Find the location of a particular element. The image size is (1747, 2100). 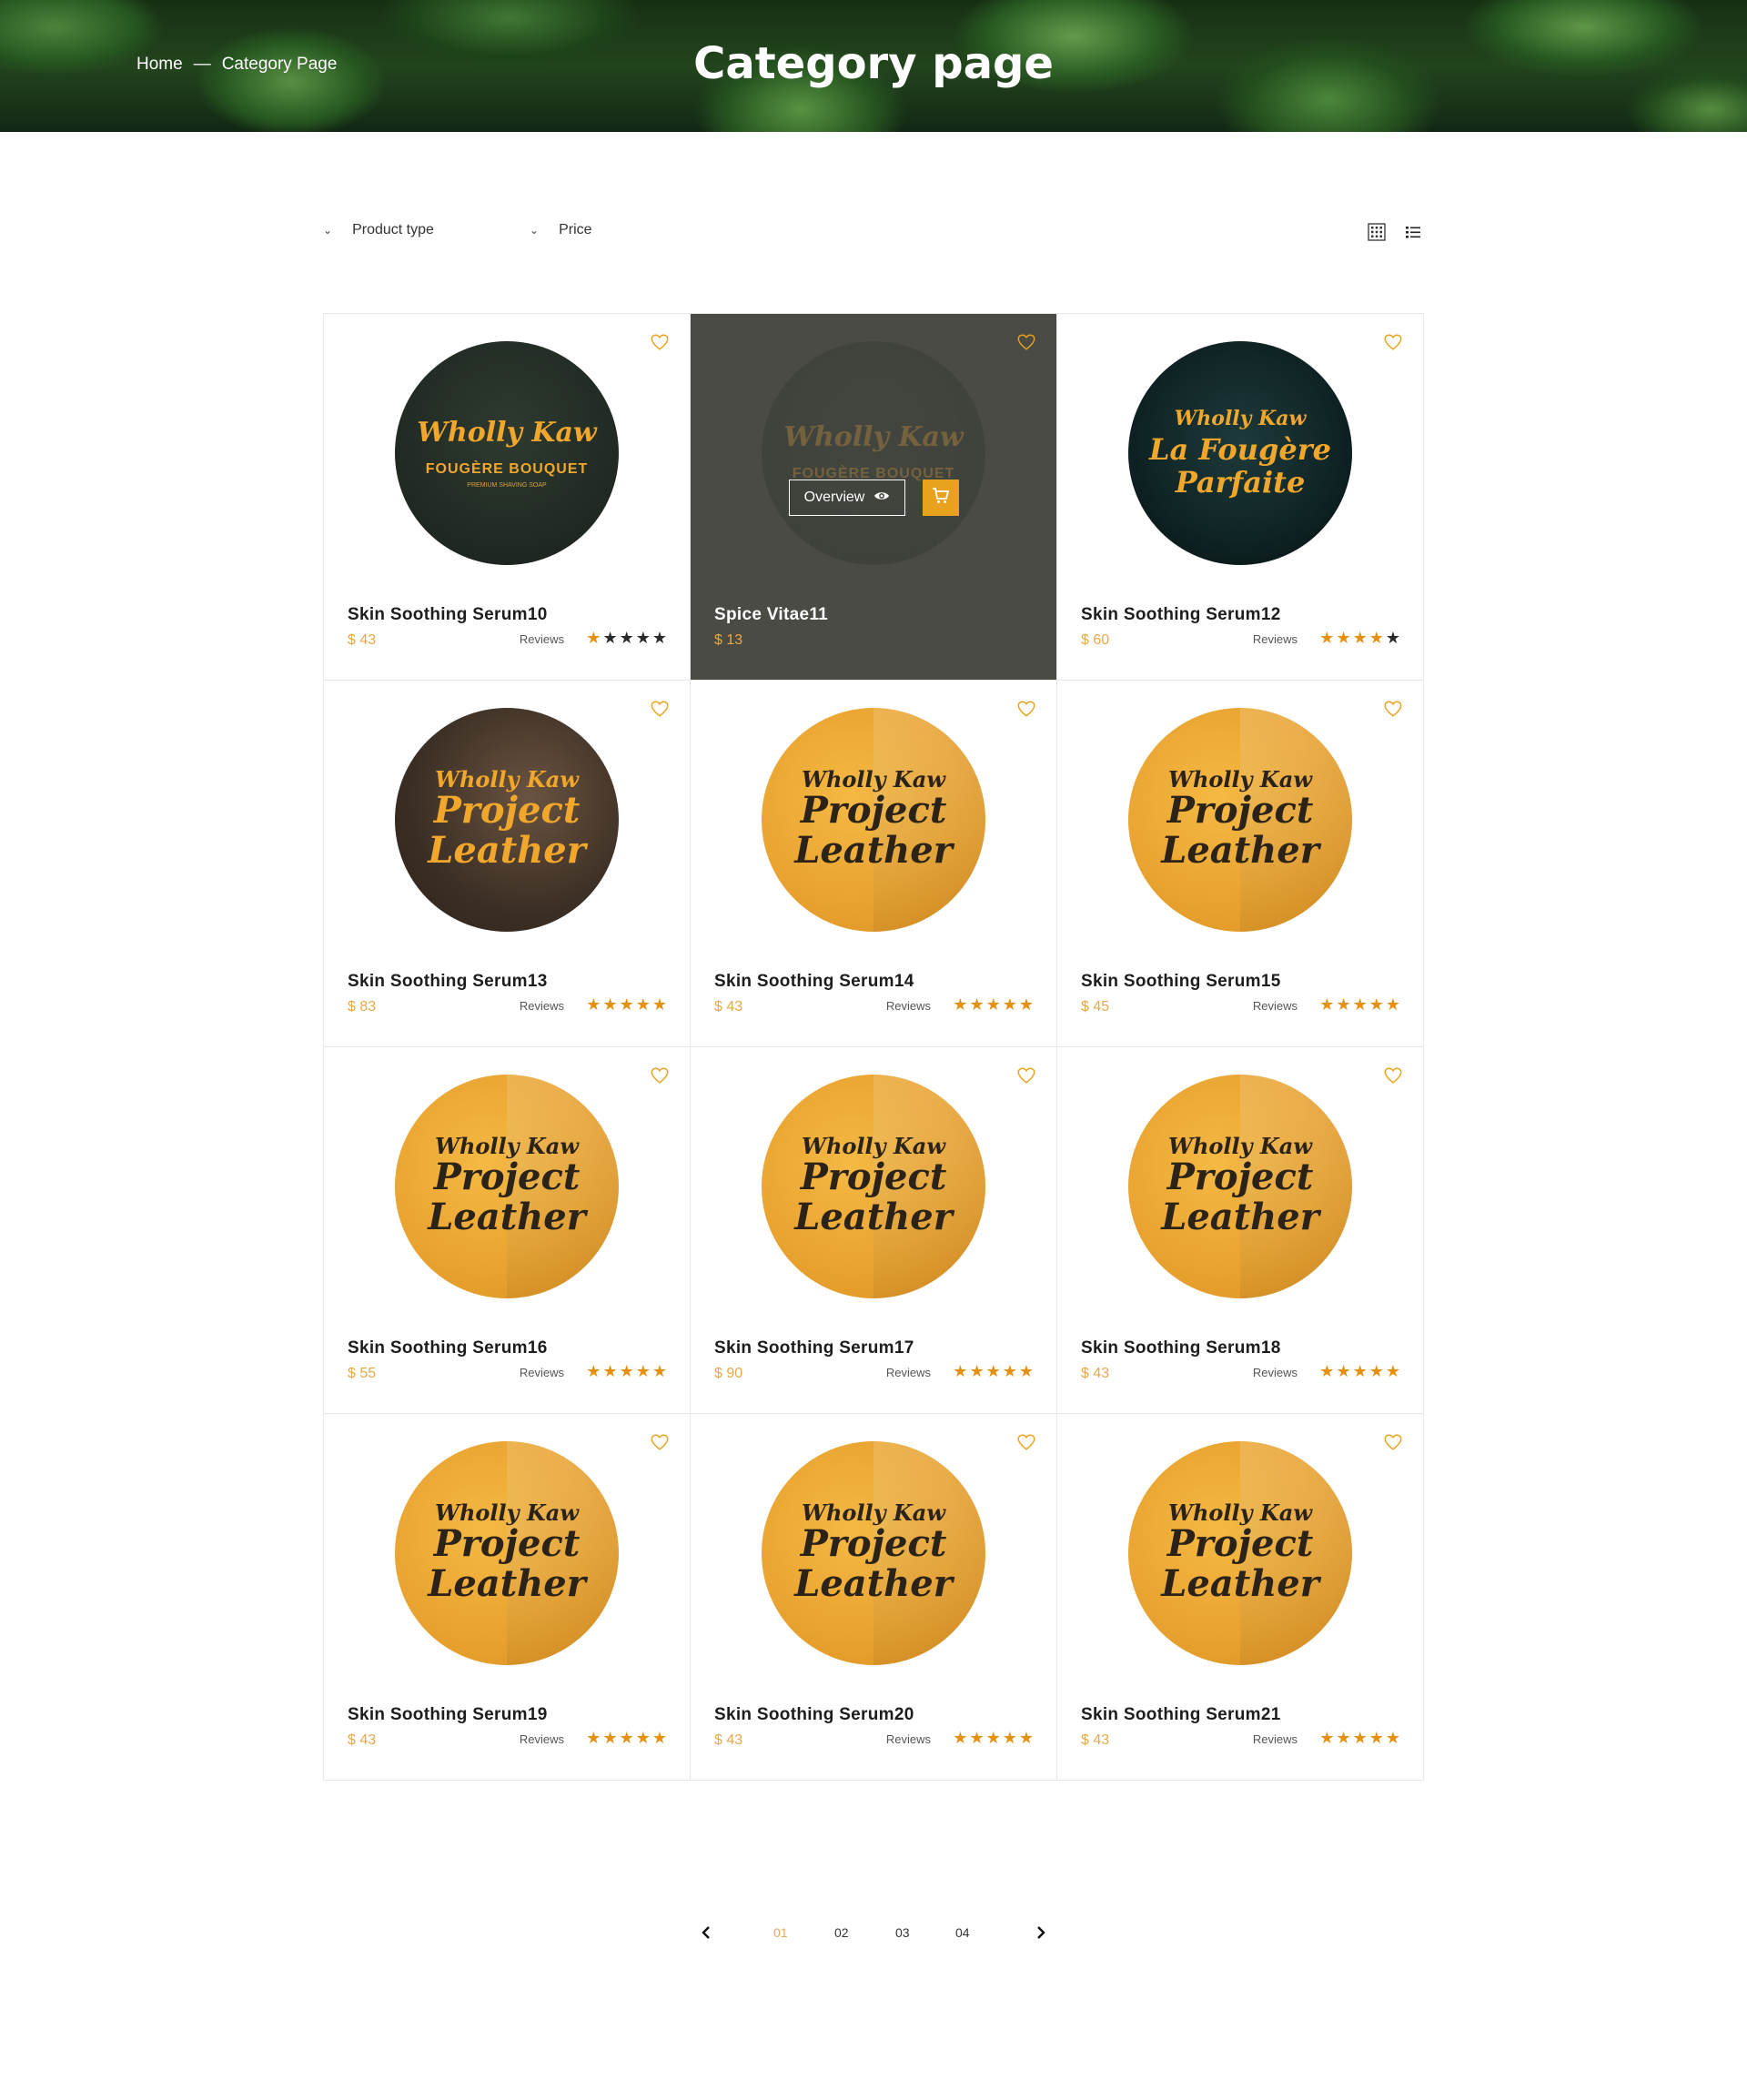

chevron-left-icon is located at coordinates (706, 1933).